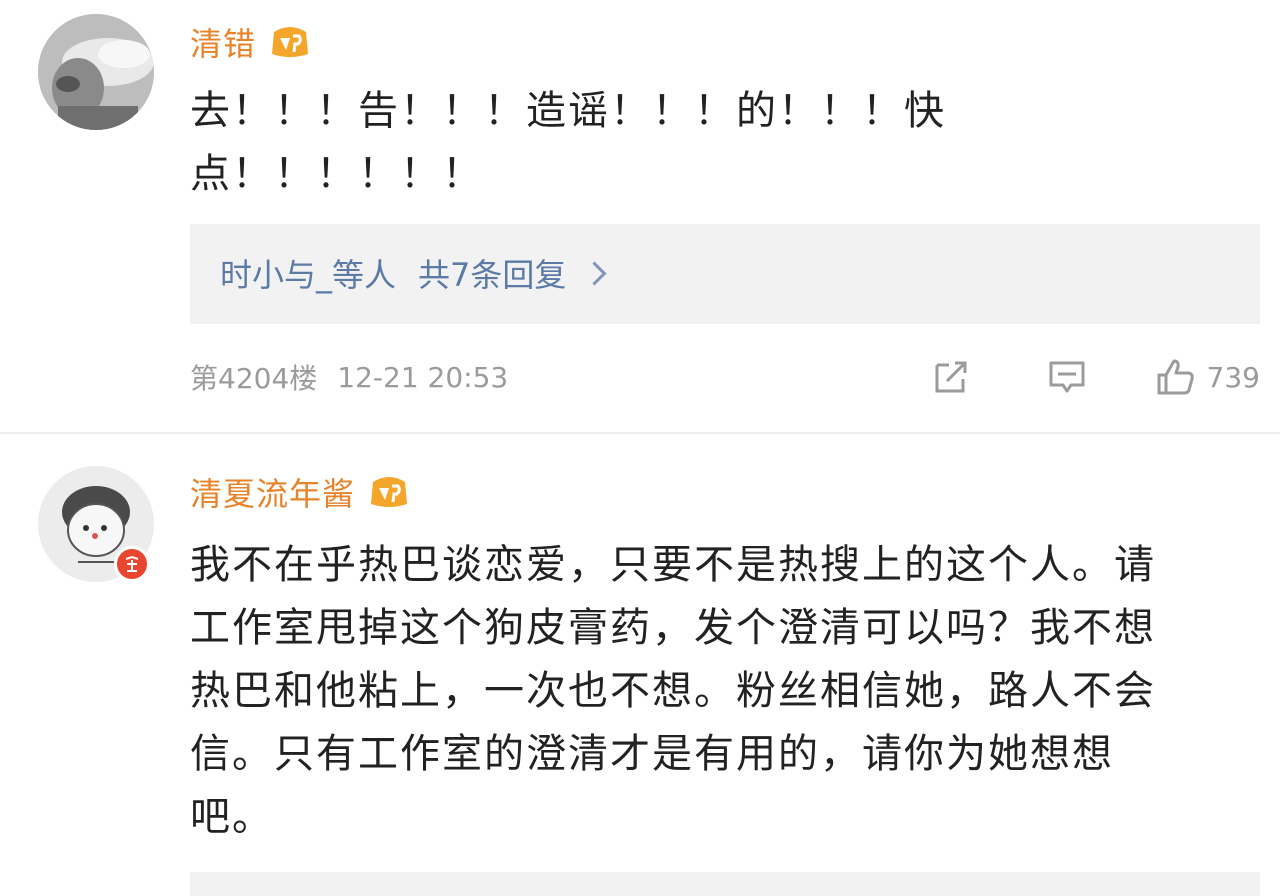 This screenshot has height=896, width=1280. What do you see at coordinates (492, 275) in the screenshot?
I see `reply-count: 共7条回复` at bounding box center [492, 275].